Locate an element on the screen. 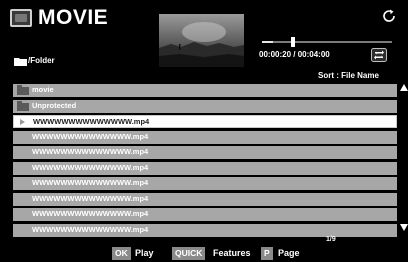 The image size is (408, 262). folder-row: movie is located at coordinates (205, 90).